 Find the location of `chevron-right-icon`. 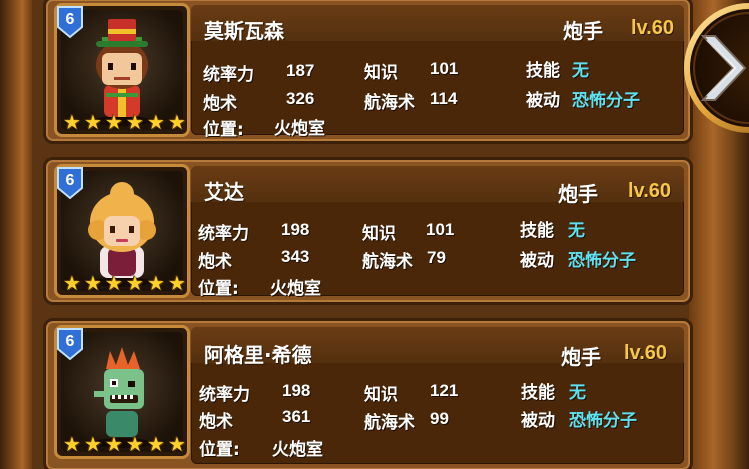

chevron-right-icon is located at coordinates (716, 68).